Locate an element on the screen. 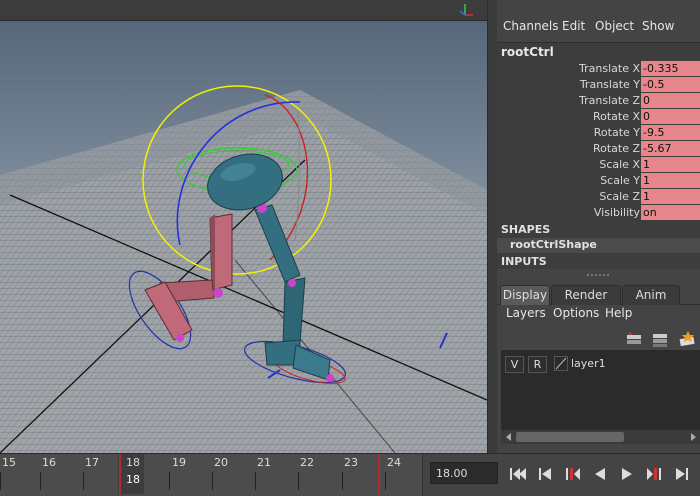 The width and height of the screenshot is (700, 496). step-back-key-icon is located at coordinates (572, 474).